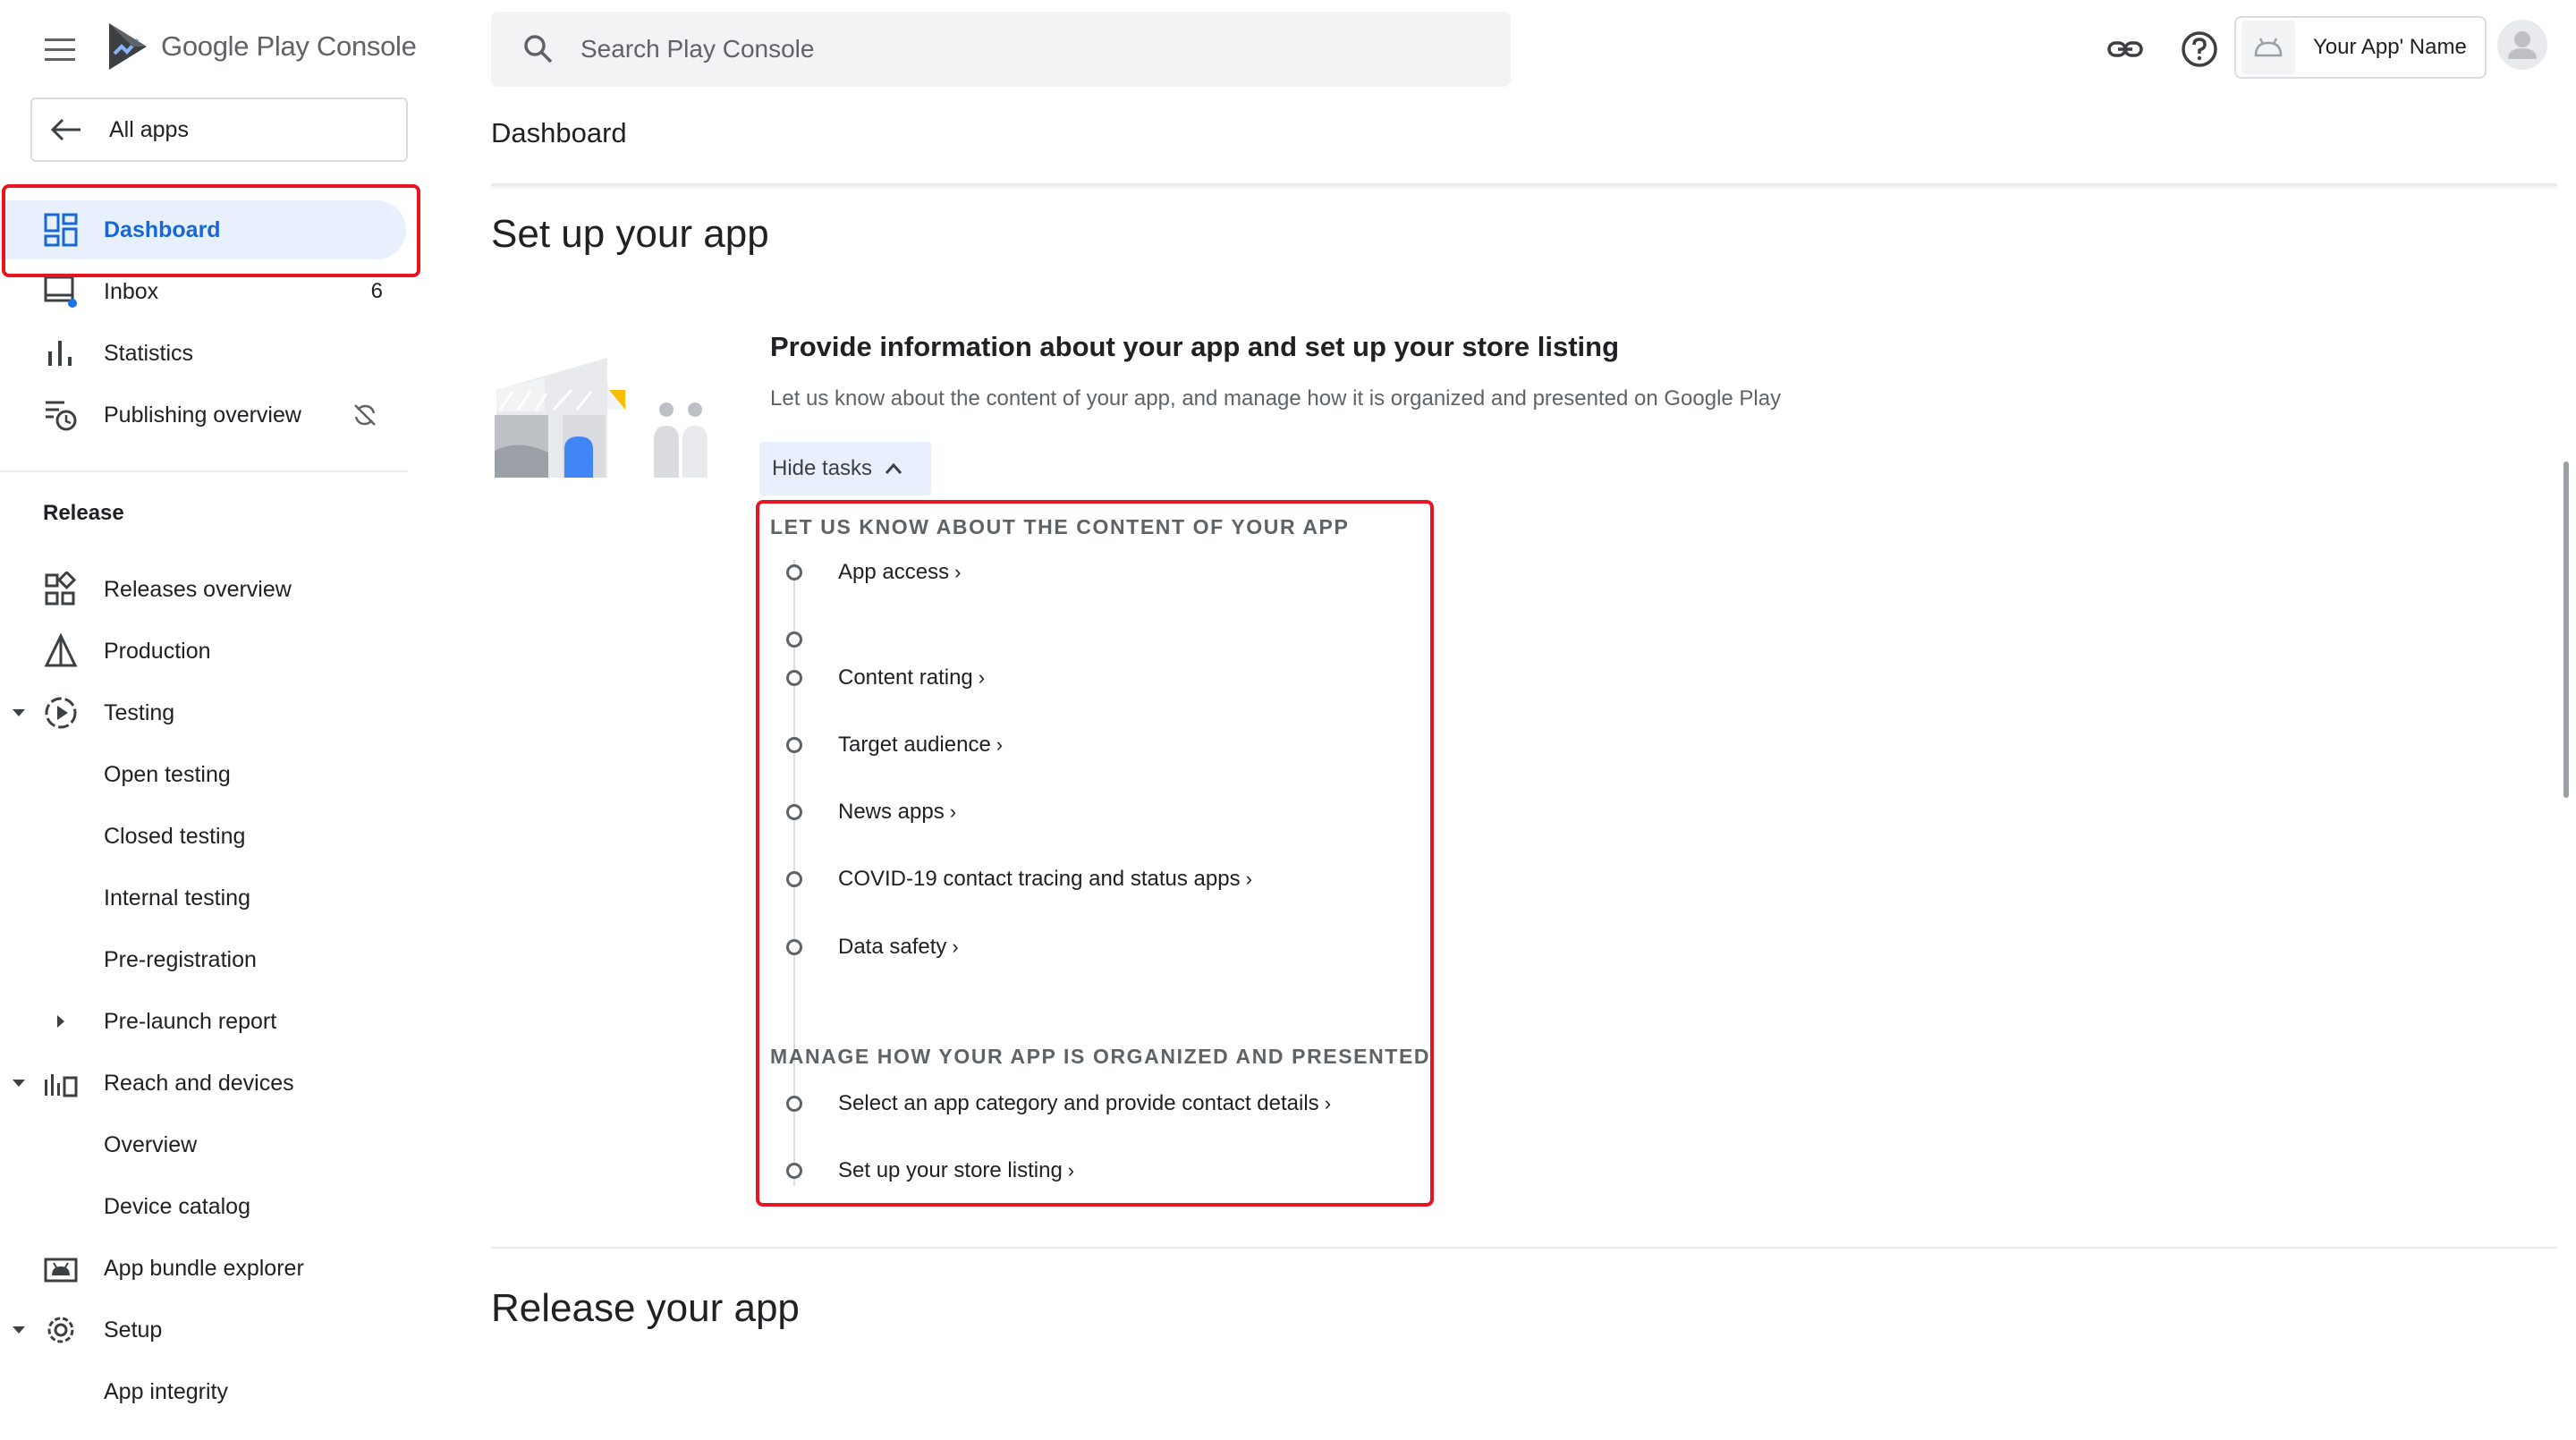 The image size is (2576, 1440). I want to click on release-section-heading: Release your app, so click(645, 1308).